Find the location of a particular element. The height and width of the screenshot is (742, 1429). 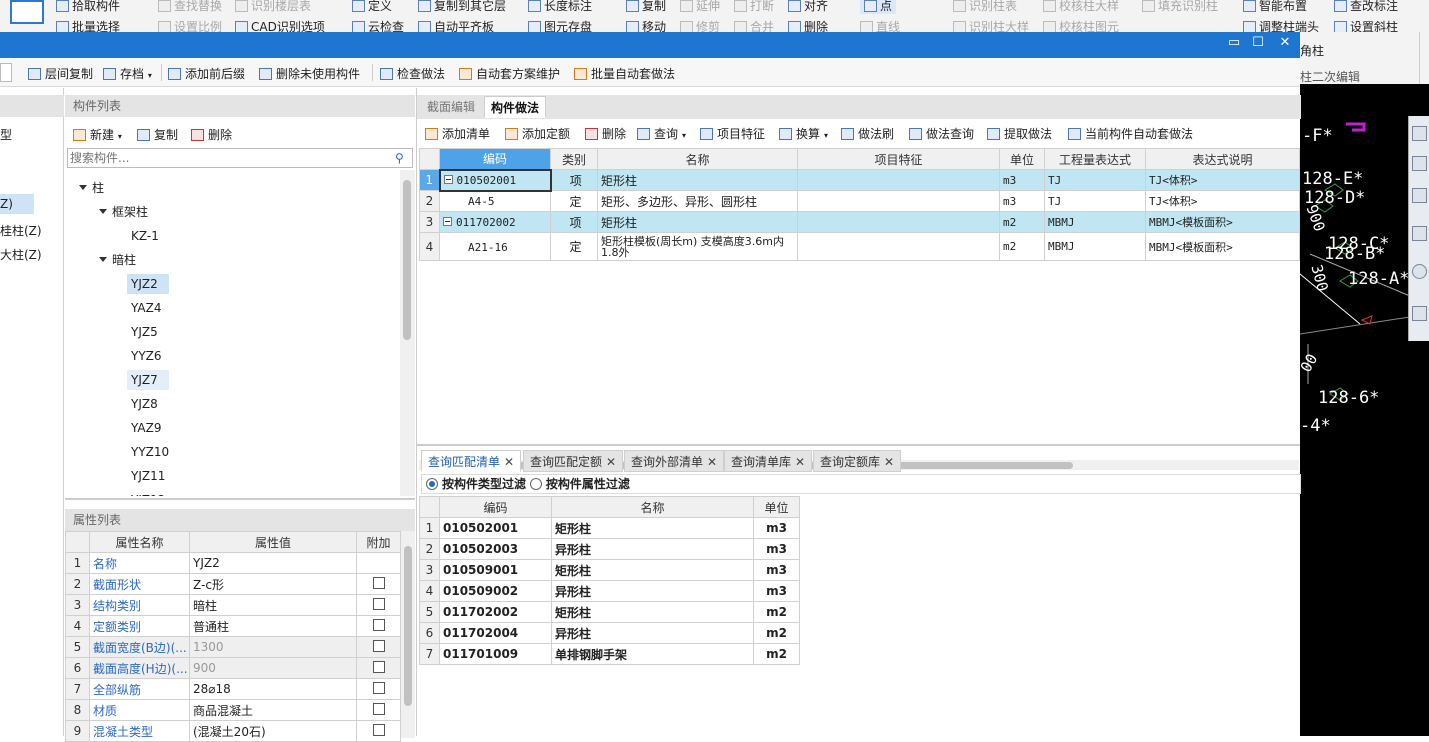

query-tab: 查询清单库 ✕ is located at coordinates (768, 461).